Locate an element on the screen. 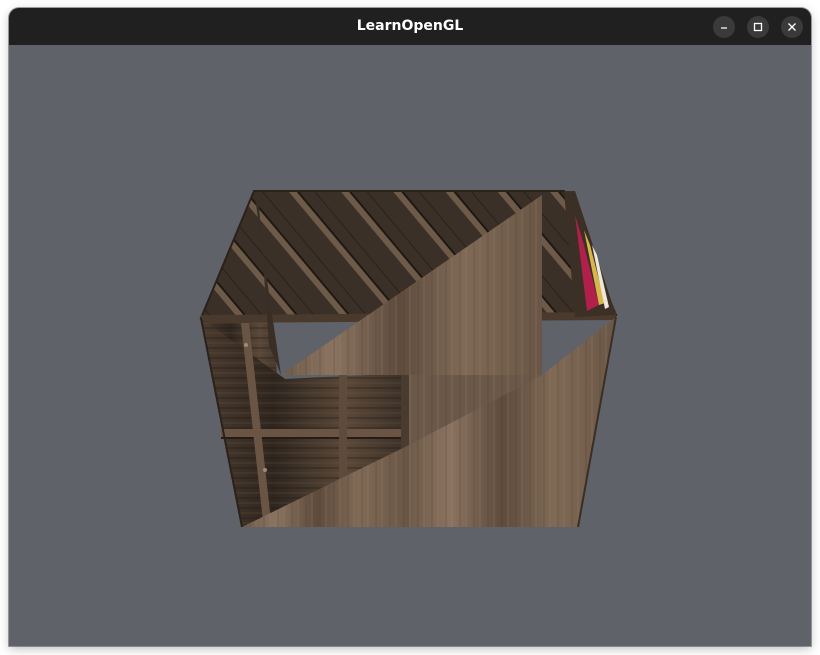 The height and width of the screenshot is (655, 820). window-title: LearnOpenGL is located at coordinates (410, 26).